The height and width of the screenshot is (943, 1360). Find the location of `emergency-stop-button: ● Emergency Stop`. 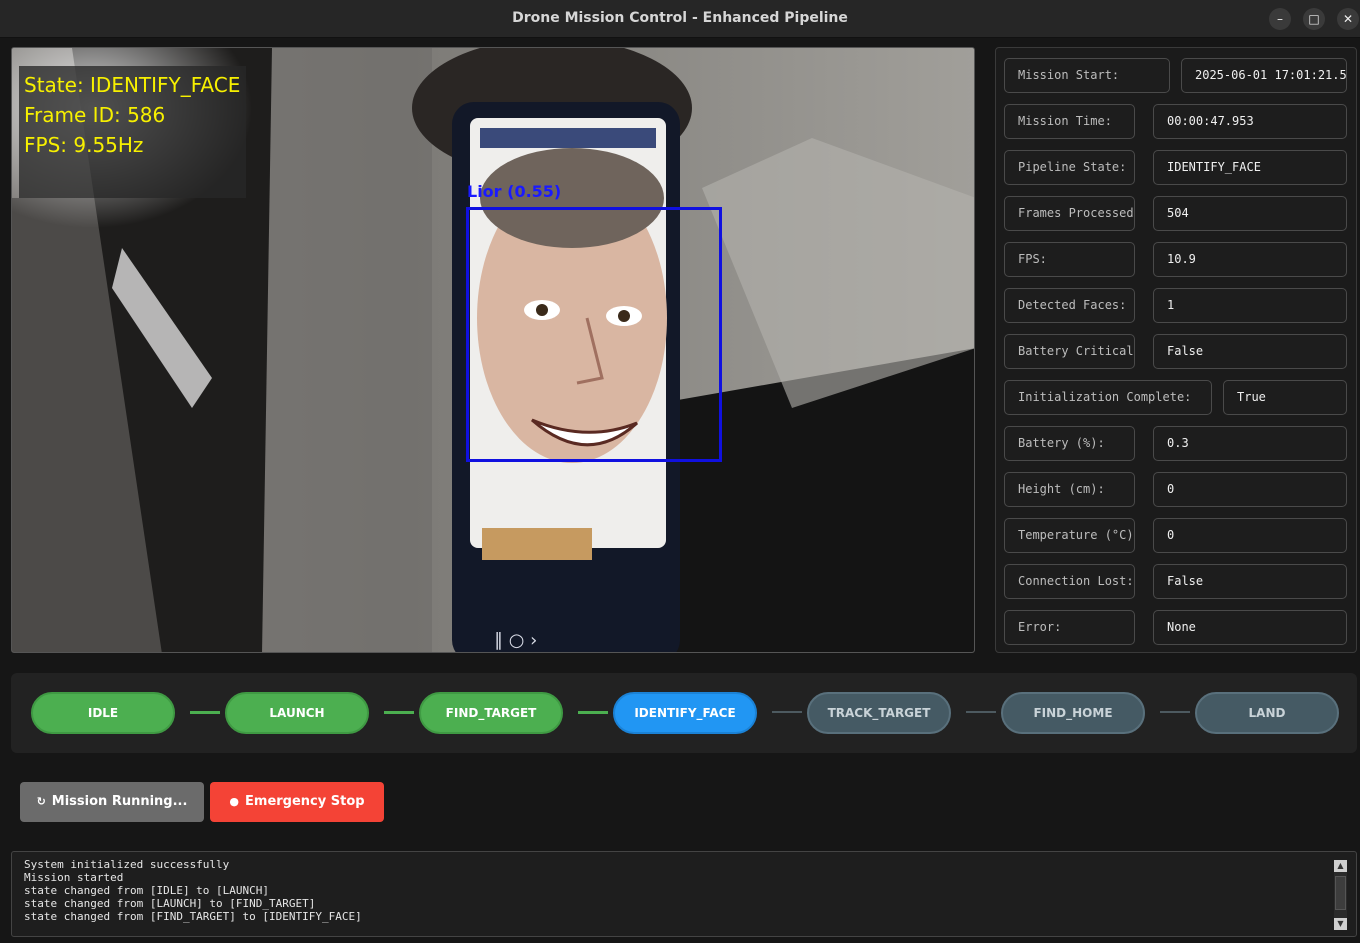

emergency-stop-button: ● Emergency Stop is located at coordinates (297, 802).